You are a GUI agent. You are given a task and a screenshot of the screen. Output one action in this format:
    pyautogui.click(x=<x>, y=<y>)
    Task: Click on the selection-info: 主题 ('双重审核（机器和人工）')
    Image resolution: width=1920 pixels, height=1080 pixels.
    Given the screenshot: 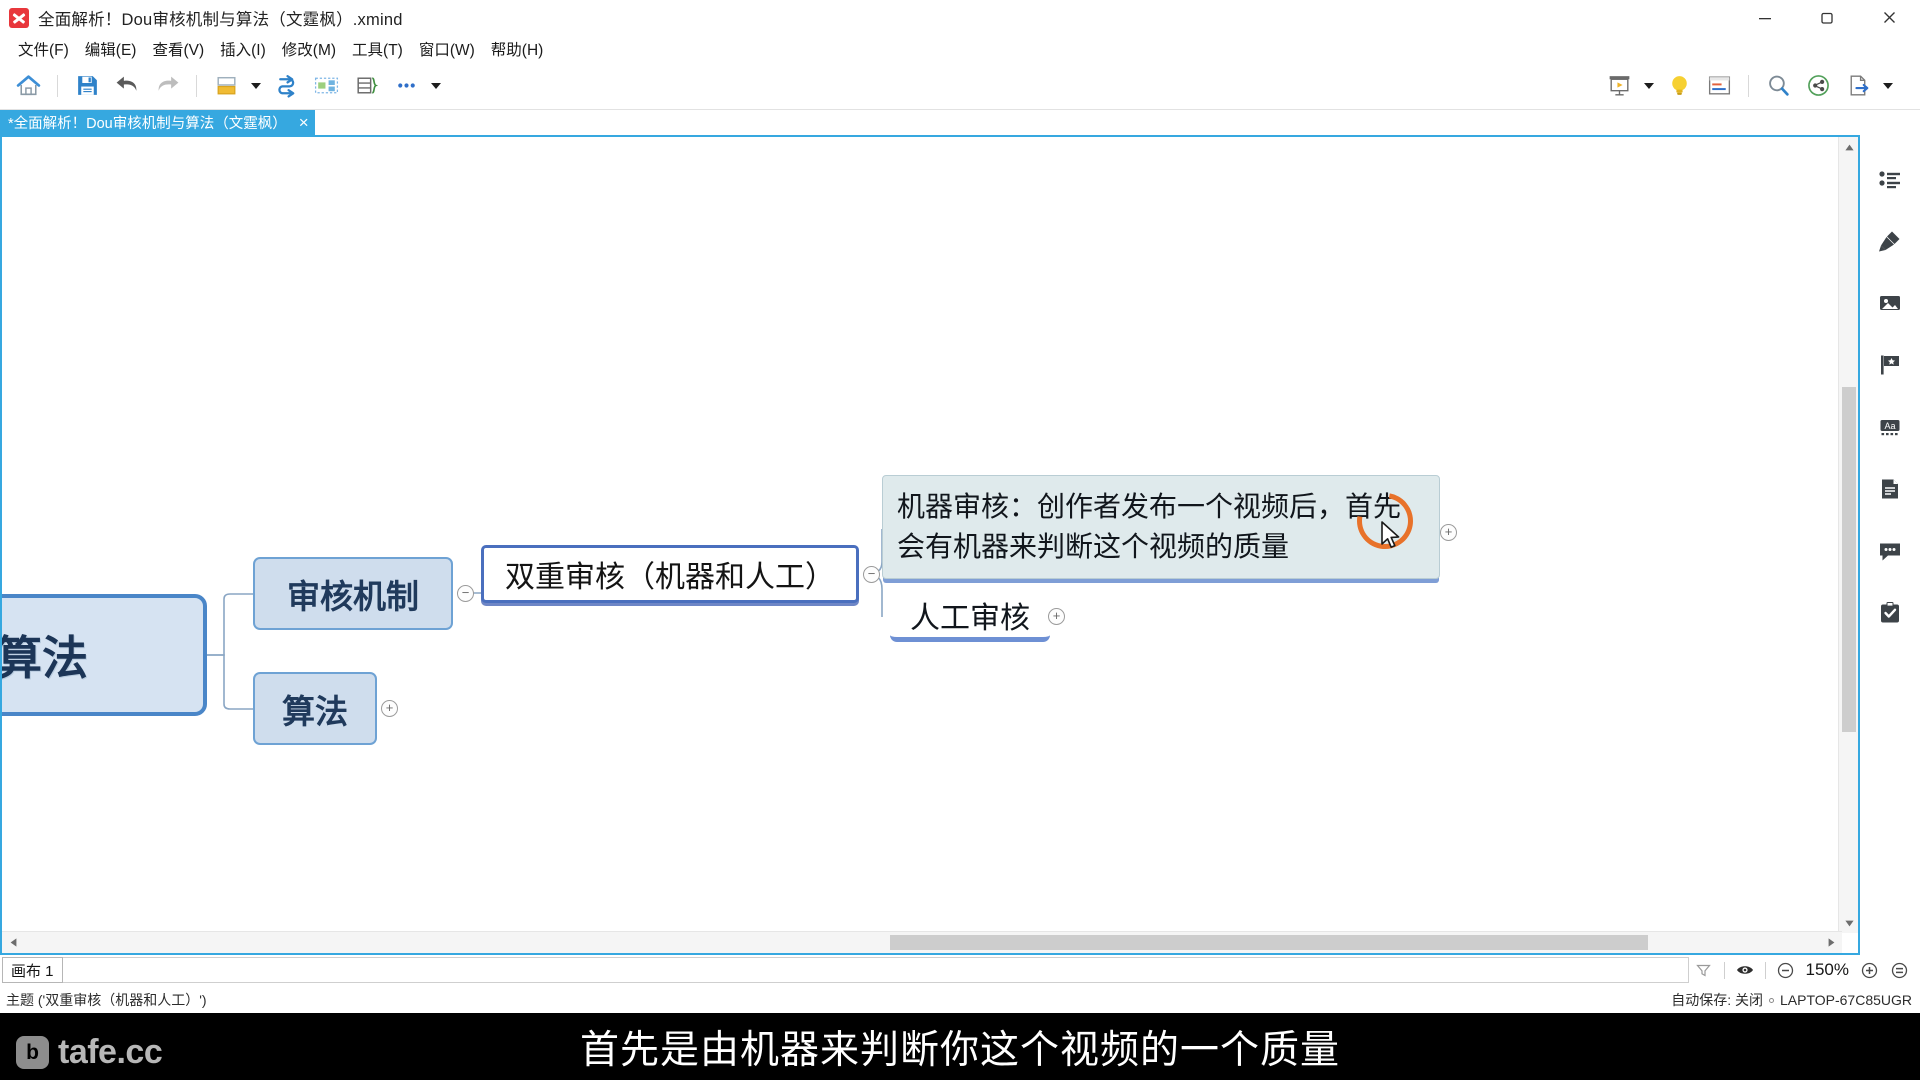 What is the action you would take?
    pyautogui.click(x=106, y=1000)
    